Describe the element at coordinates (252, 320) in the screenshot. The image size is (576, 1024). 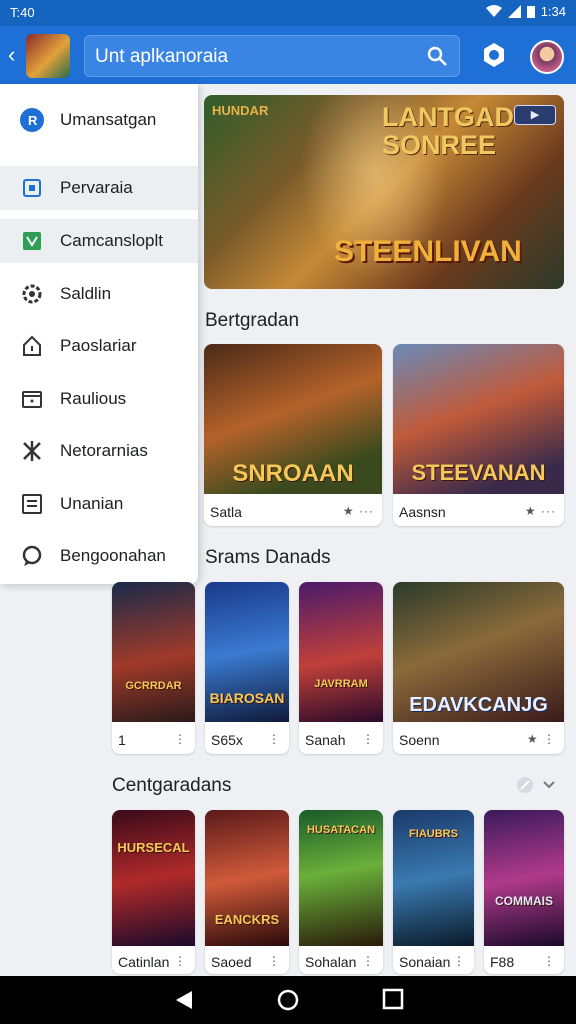
I see `section-title-1: Bertgradan` at that location.